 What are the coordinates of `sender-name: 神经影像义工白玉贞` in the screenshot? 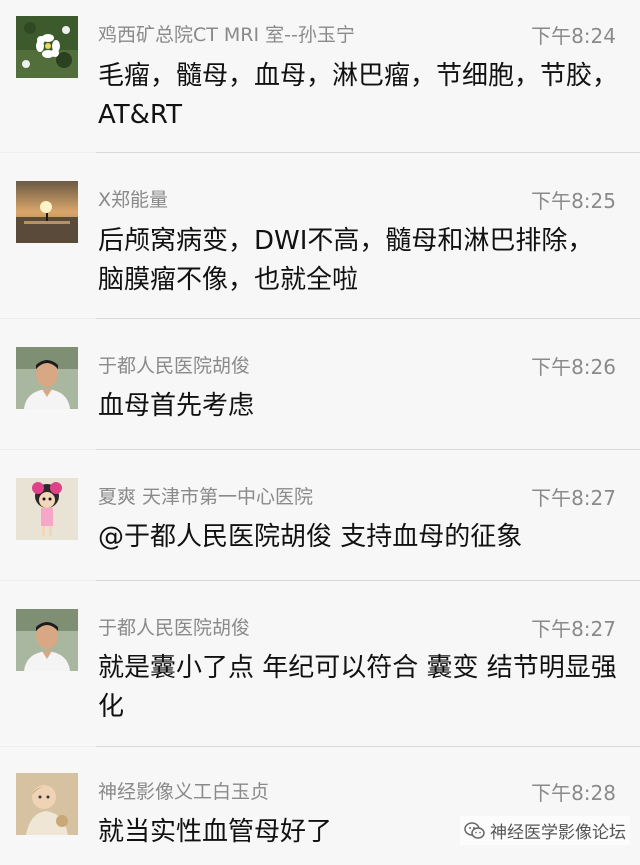 It's located at (183, 790).